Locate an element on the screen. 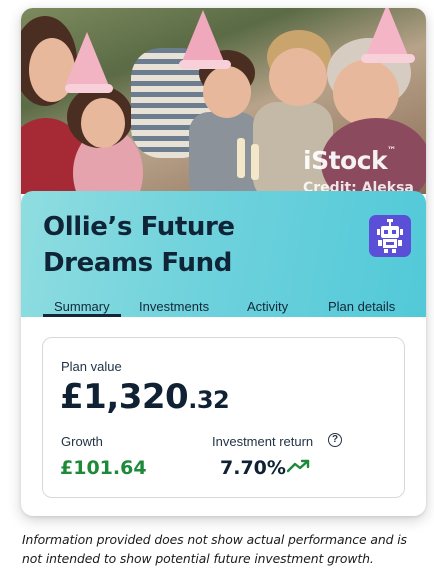 This screenshot has height=586, width=434. fund-avatar is located at coordinates (390, 236).